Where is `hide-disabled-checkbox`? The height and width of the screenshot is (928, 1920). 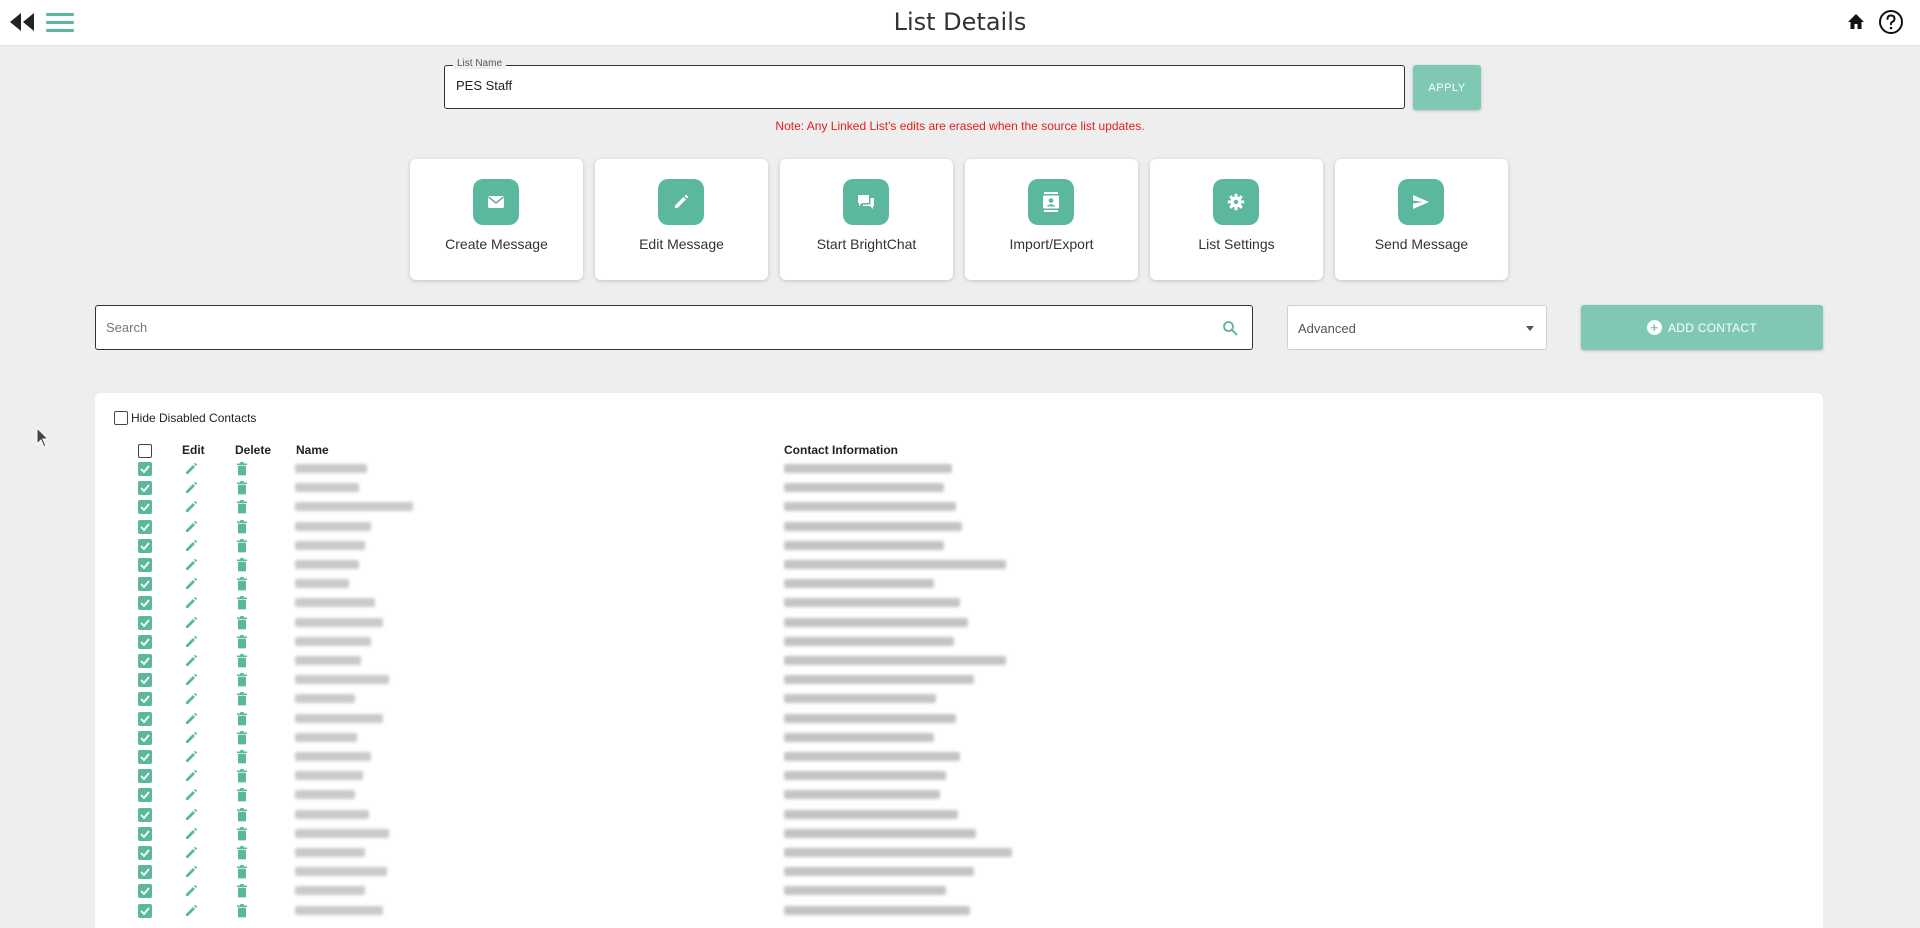
hide-disabled-checkbox is located at coordinates (121, 418).